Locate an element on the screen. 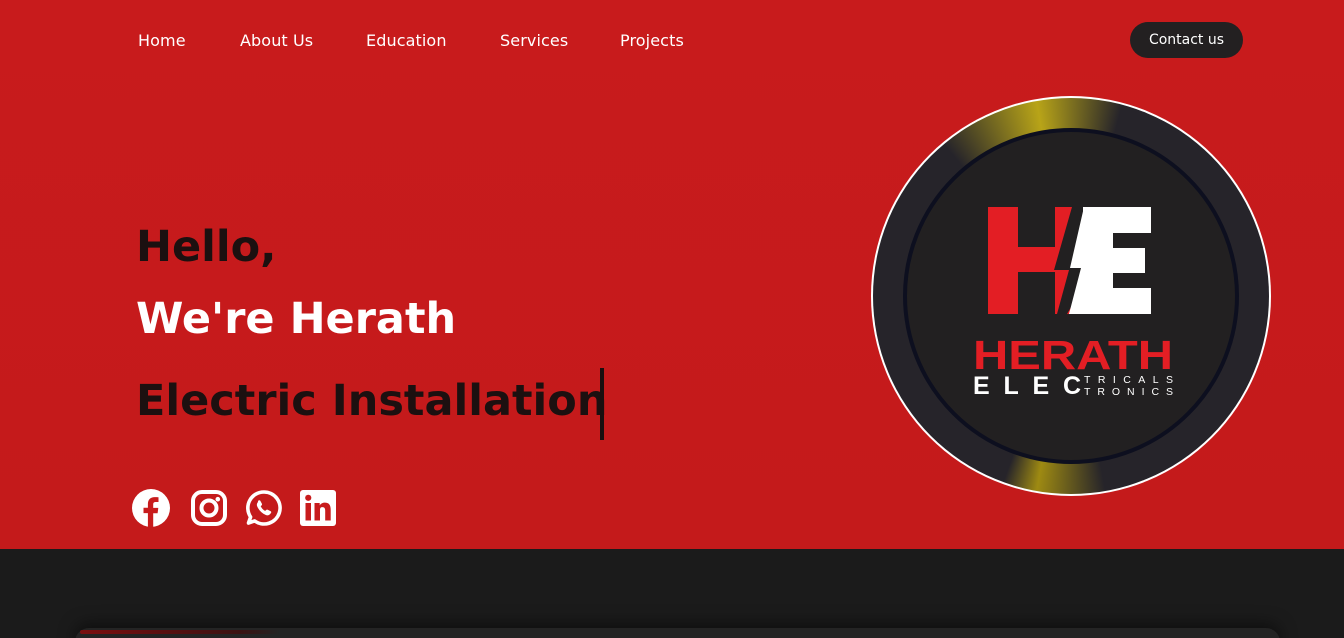  nav-home: Home is located at coordinates (162, 40).